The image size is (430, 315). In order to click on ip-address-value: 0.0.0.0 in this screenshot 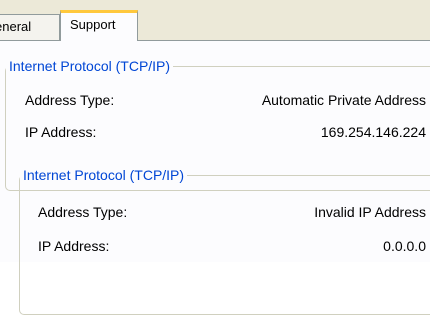, I will do `click(404, 246)`.